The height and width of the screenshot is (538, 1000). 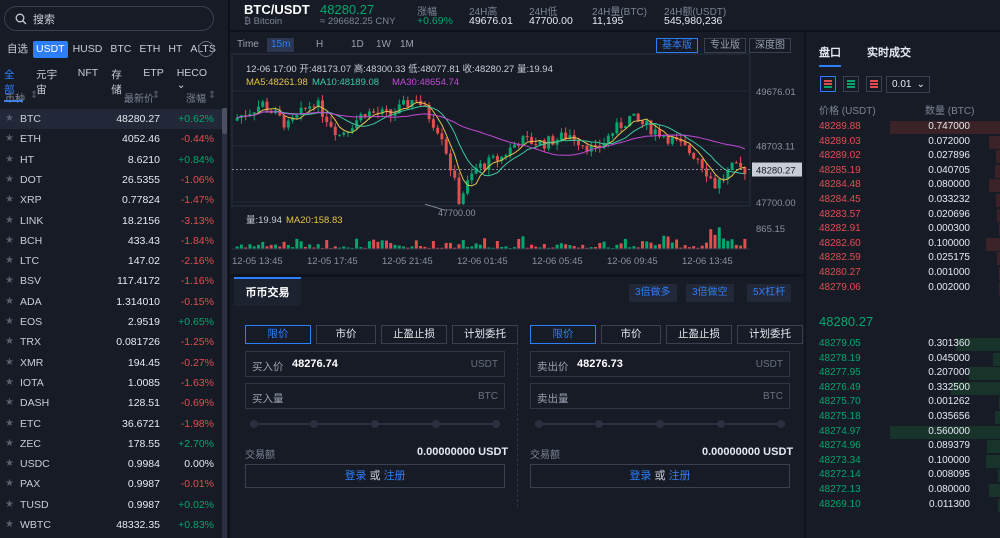 What do you see at coordinates (710, 293) in the screenshot?
I see `leverage-button: 3倍做空` at bounding box center [710, 293].